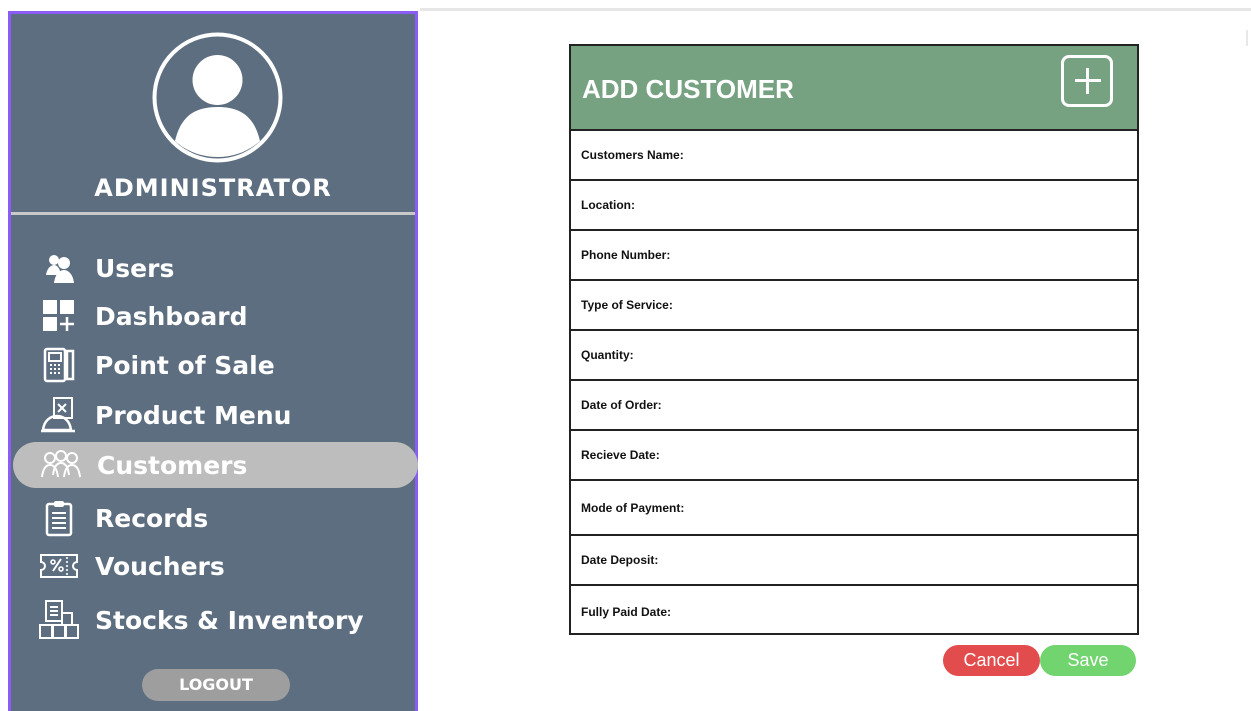 The height and width of the screenshot is (711, 1251). I want to click on sidebar-item-users: Users, so click(213, 268).